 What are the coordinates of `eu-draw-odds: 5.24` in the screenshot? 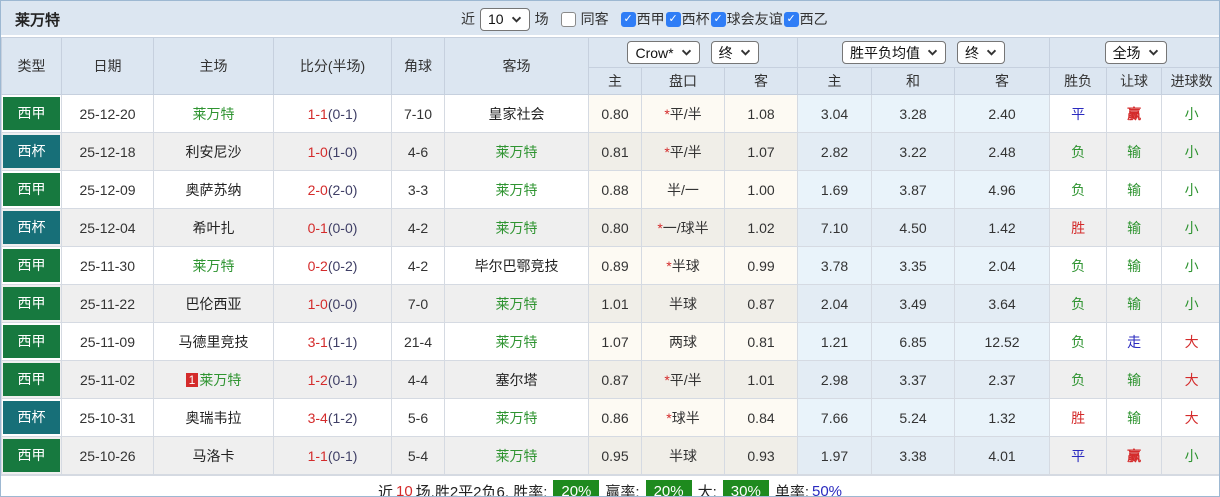 It's located at (913, 417).